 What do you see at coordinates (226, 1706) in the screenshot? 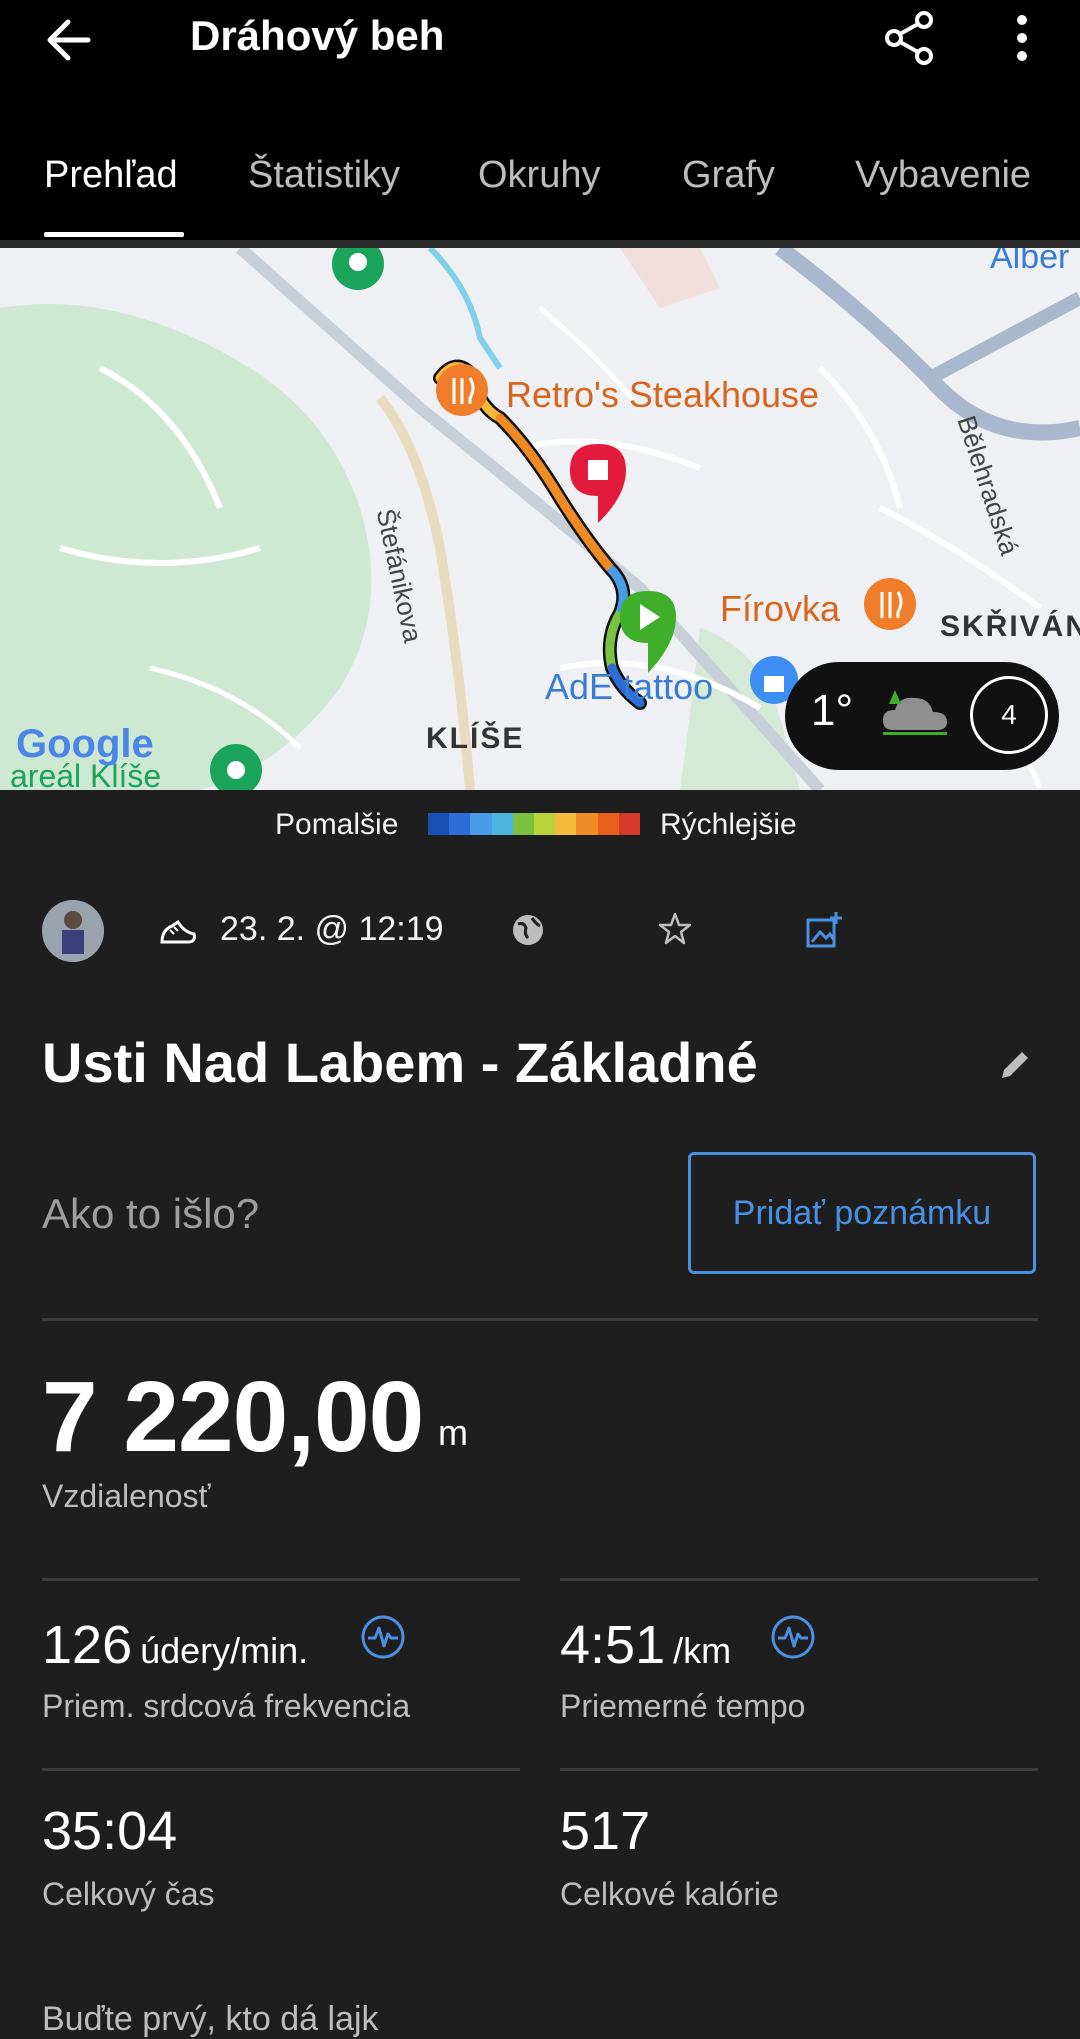
I see `heart-rate-label: Priem. srdcová frekvencia` at bounding box center [226, 1706].